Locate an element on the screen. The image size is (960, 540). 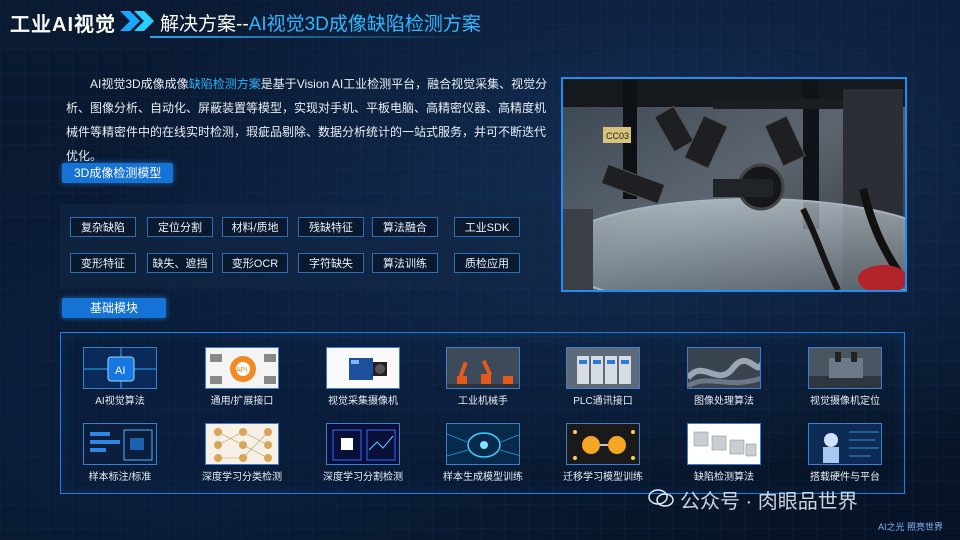
model-tag: 材料/质地 is located at coordinates (255, 227).